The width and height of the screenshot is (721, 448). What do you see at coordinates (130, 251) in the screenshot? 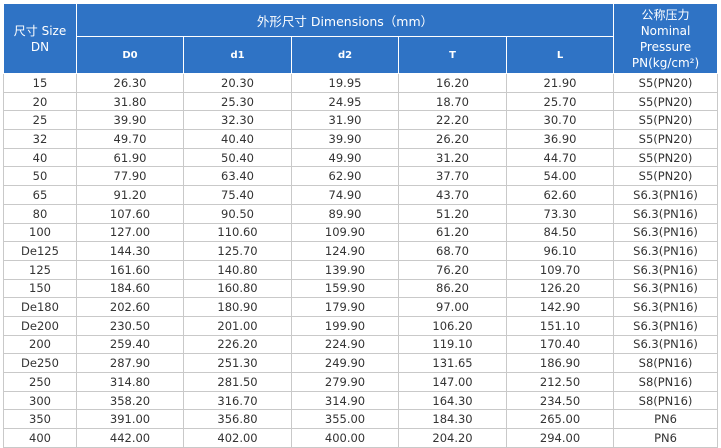
I see `d0-cell: 144.30` at bounding box center [130, 251].